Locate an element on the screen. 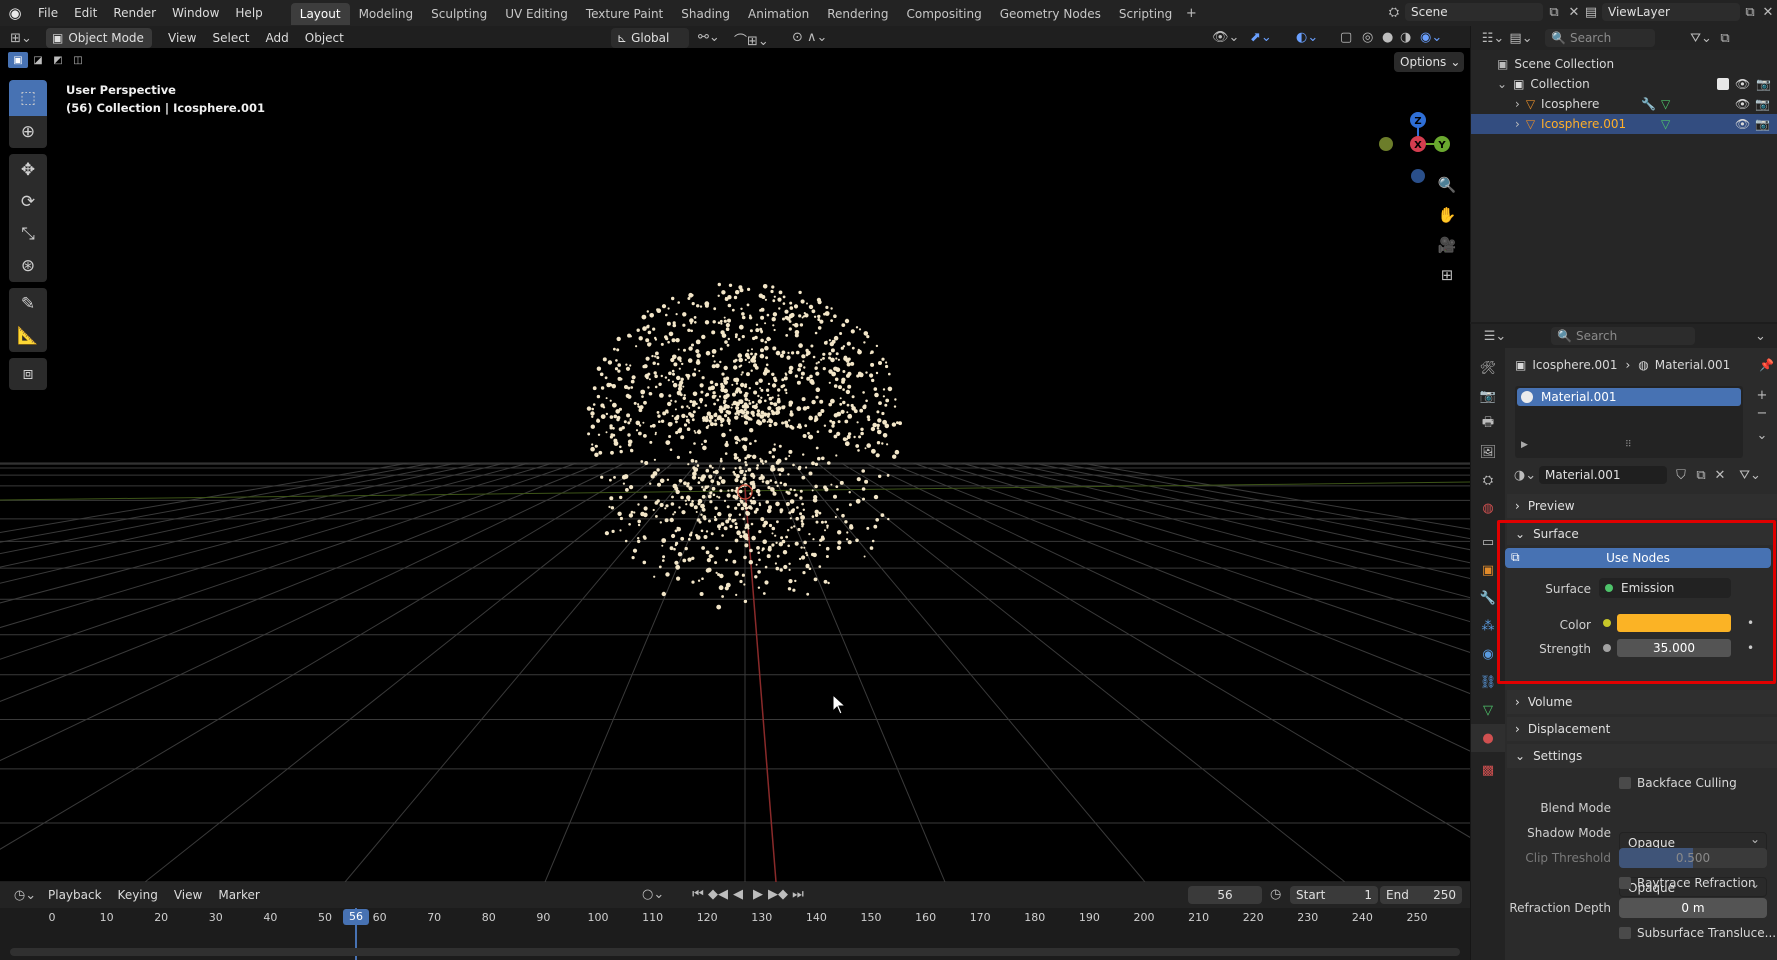 This screenshot has height=960, width=1777. editor-type-icon: ⊞⌄ is located at coordinates (21, 38).